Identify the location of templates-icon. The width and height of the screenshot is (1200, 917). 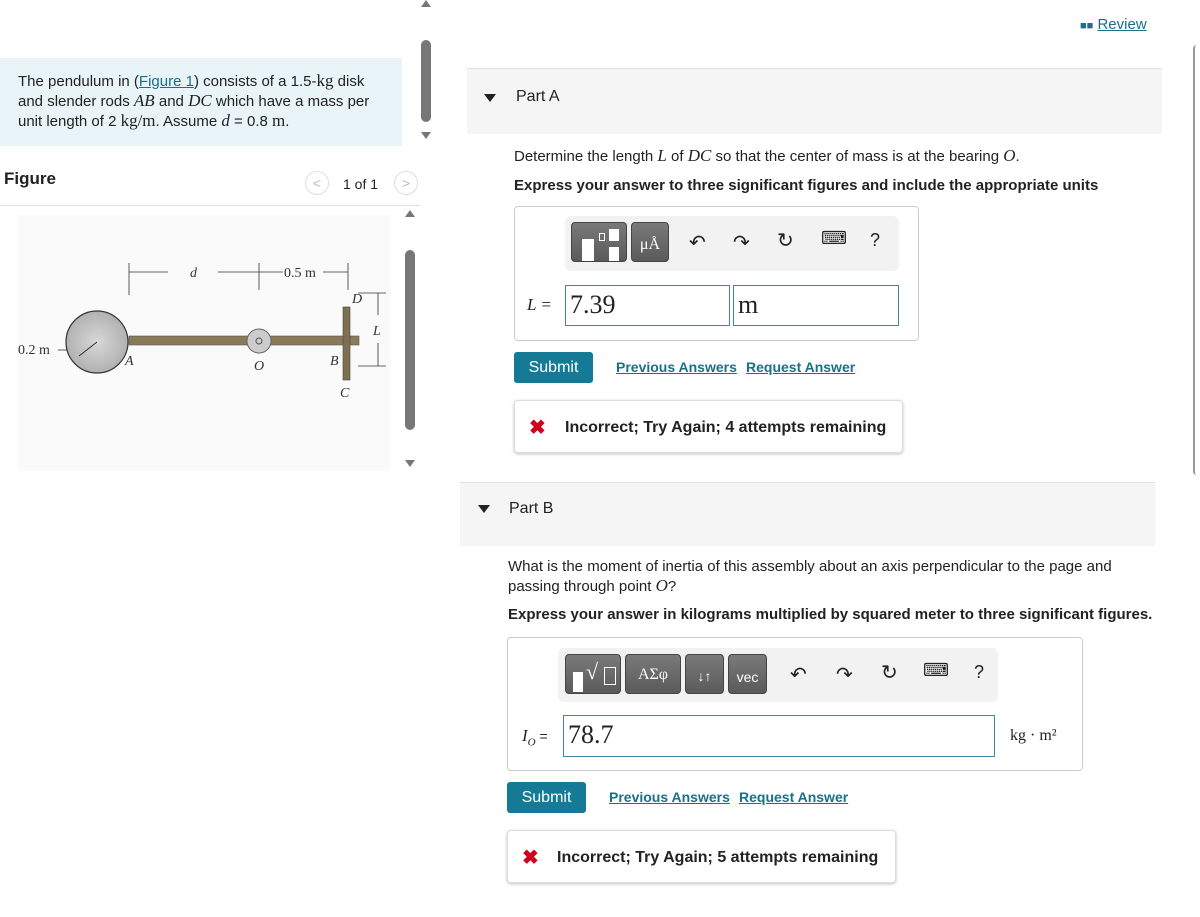
(599, 242).